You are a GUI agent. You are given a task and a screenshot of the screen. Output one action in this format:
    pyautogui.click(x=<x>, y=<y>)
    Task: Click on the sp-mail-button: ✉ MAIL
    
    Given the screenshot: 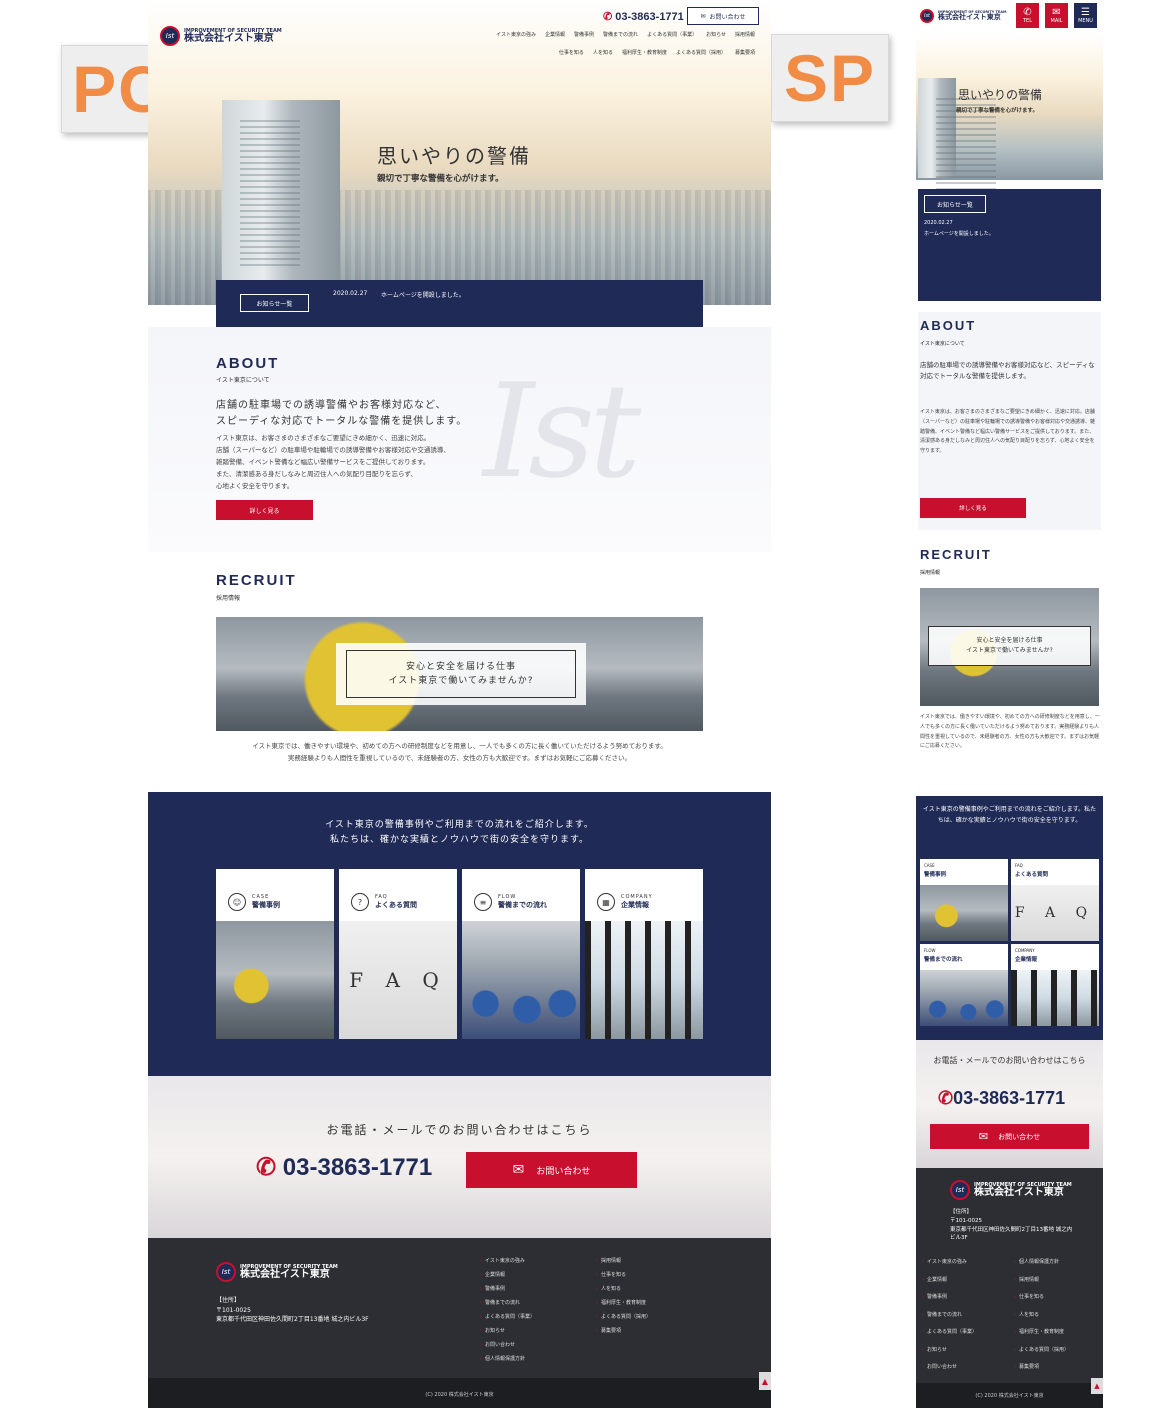 What is the action you would take?
    pyautogui.click(x=1056, y=15)
    